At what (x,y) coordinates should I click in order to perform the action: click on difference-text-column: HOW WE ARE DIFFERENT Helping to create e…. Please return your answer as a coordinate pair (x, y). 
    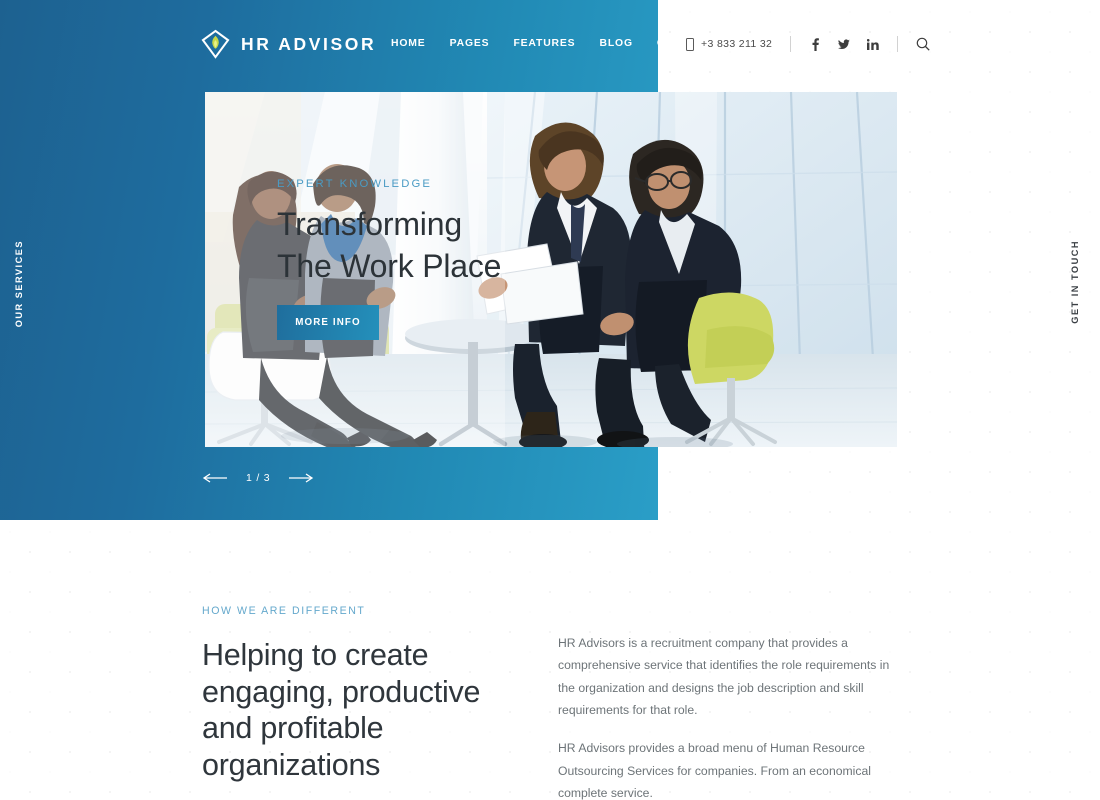
    Looking at the image, I should click on (367, 694).